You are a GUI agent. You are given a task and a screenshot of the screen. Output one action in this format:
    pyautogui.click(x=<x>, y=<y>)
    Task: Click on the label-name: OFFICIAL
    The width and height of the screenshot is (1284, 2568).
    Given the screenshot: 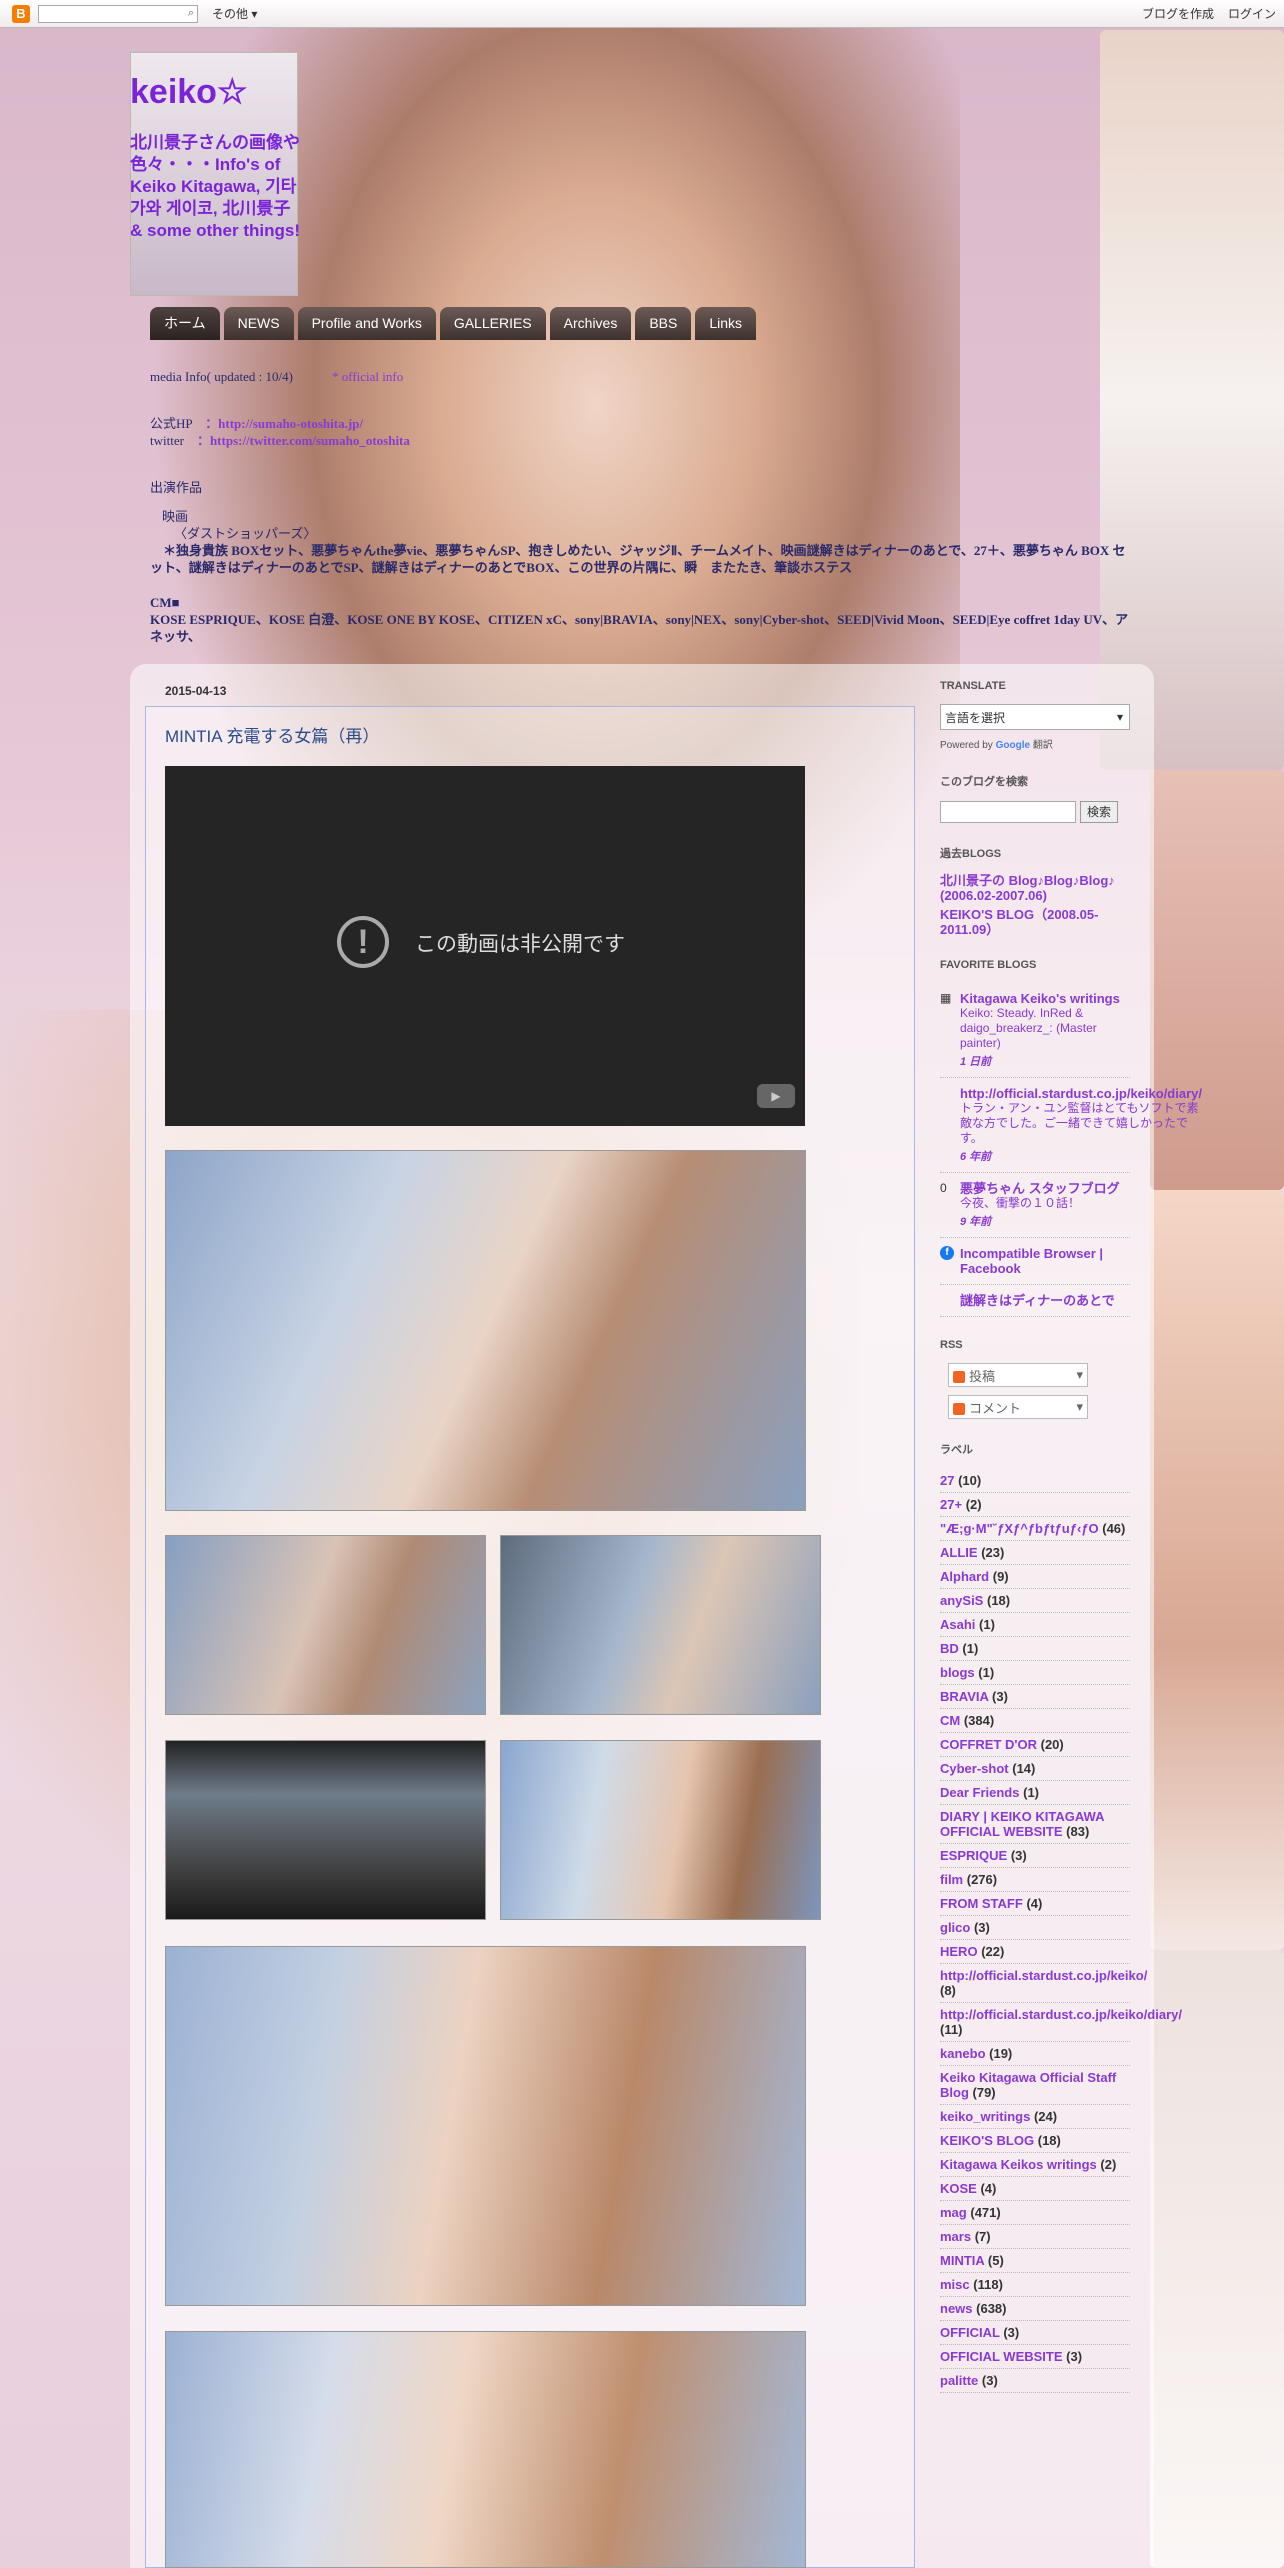 What is the action you would take?
    pyautogui.click(x=970, y=2332)
    